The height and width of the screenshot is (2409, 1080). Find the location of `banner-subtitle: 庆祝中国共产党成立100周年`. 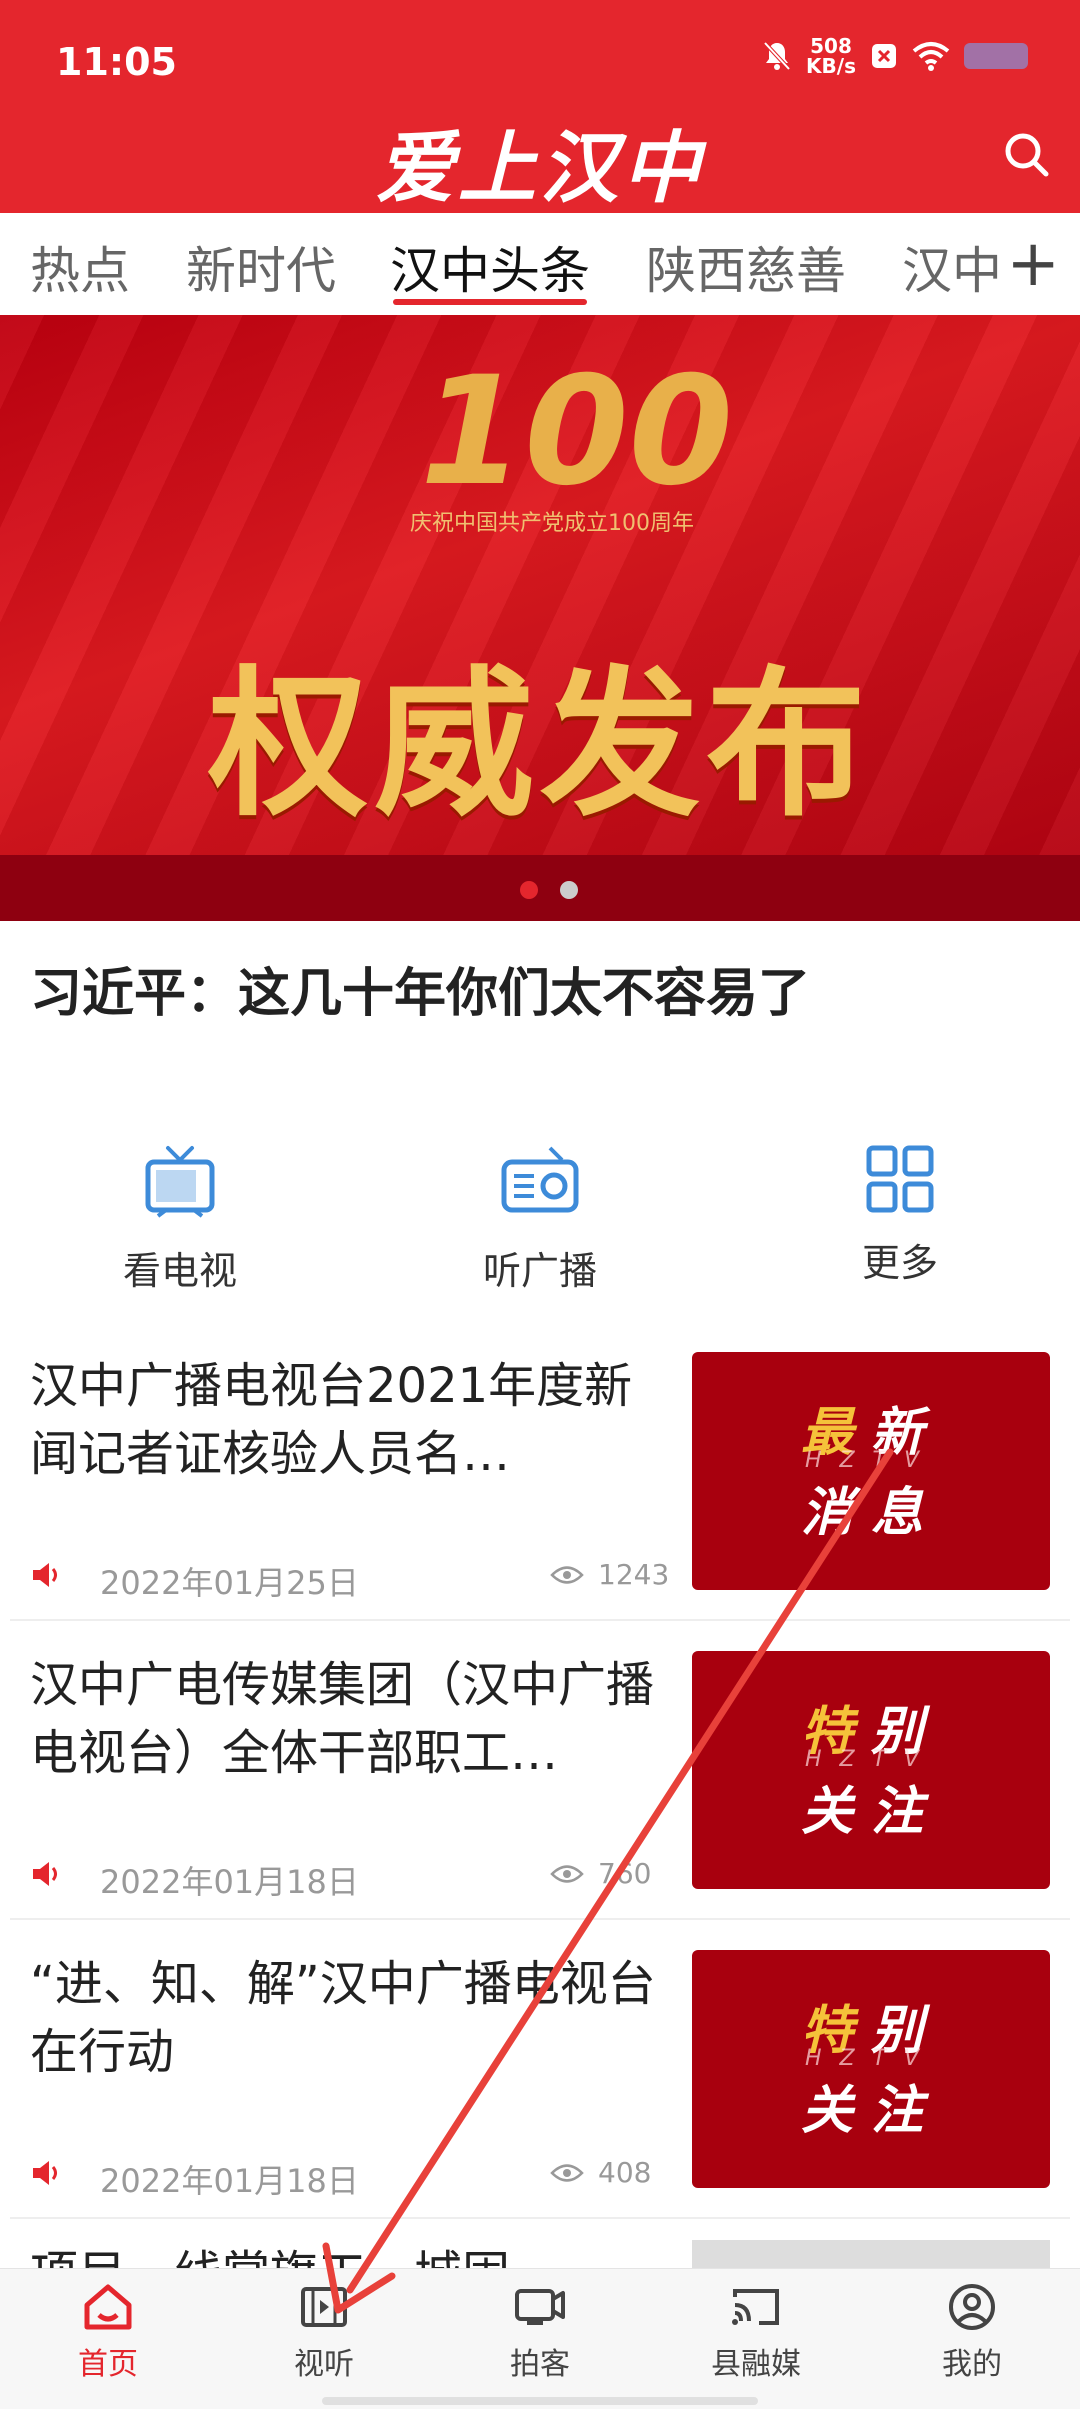

banner-subtitle: 庆祝中国共产党成立100周年 is located at coordinates (552, 523).